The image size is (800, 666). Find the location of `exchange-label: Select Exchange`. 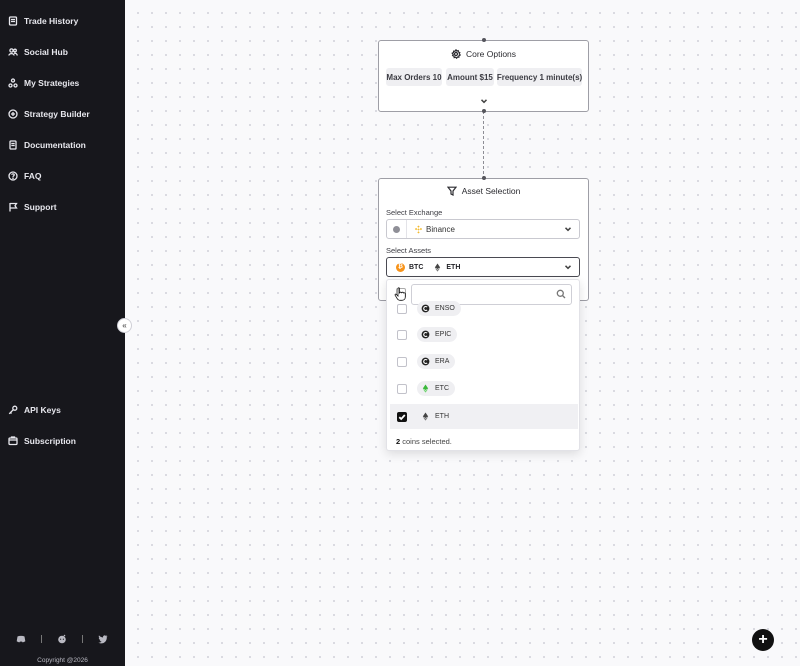

exchange-label: Select Exchange is located at coordinates (414, 212).